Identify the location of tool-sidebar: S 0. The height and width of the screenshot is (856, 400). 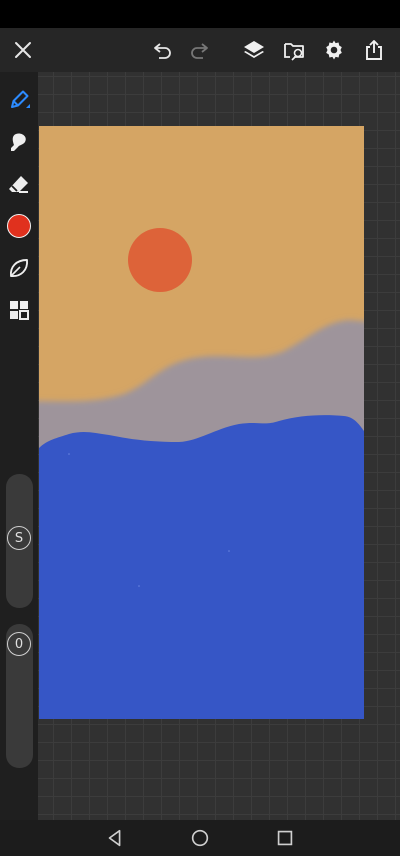
(19, 446).